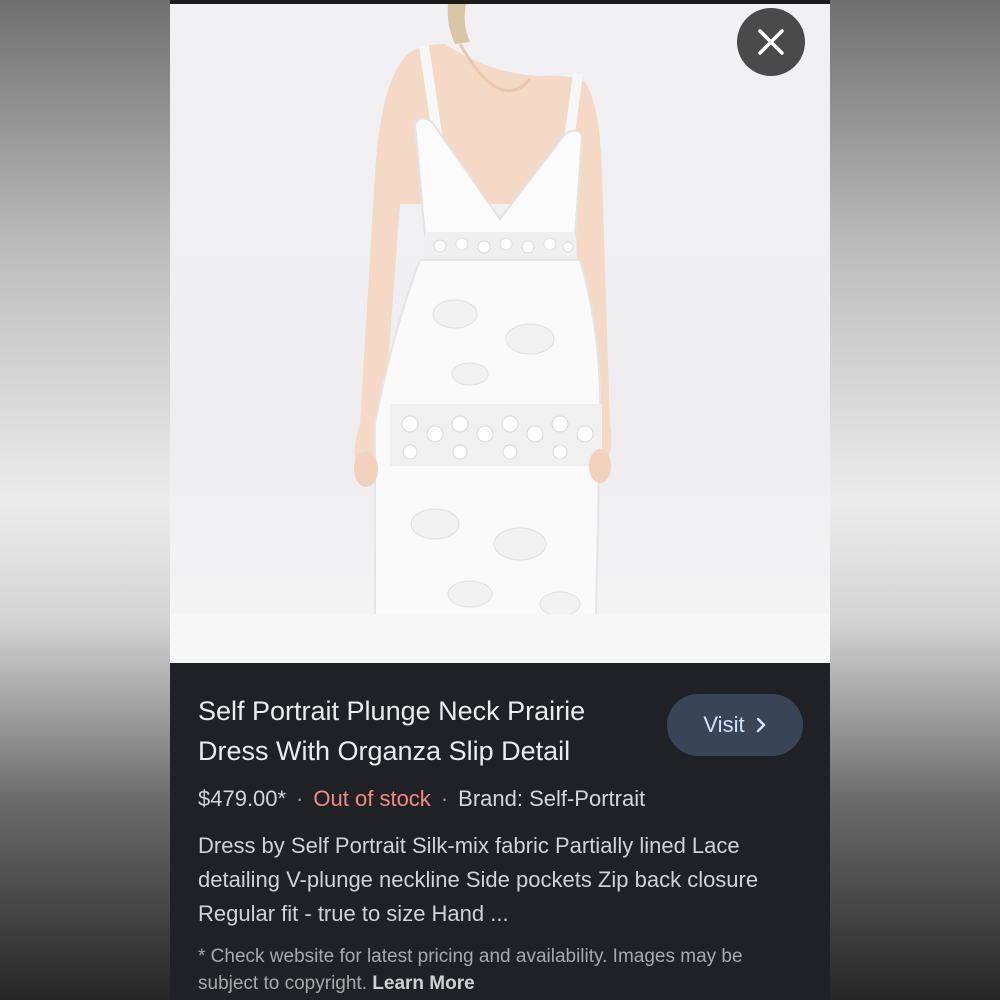  What do you see at coordinates (242, 798) in the screenshot?
I see `price: $479.00*` at bounding box center [242, 798].